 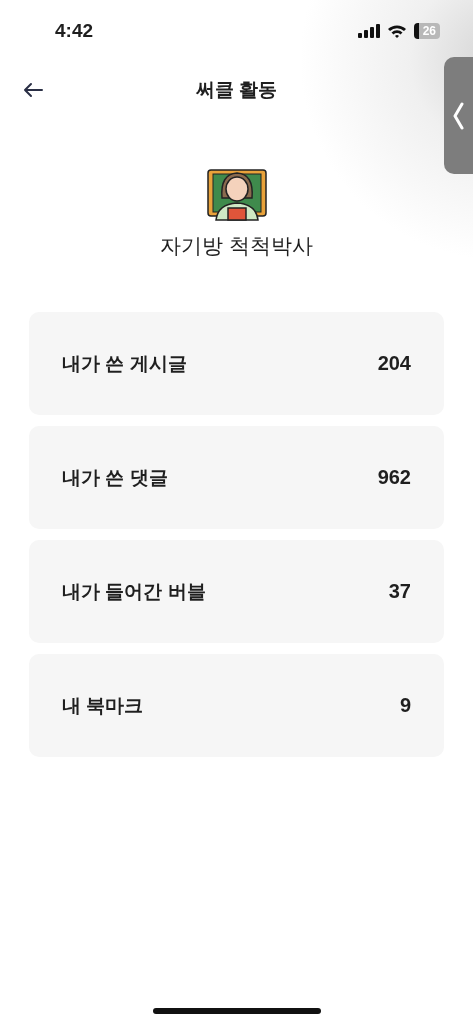 What do you see at coordinates (236, 363) in the screenshot?
I see `stat-card: 내가 쓴 게시글 204` at bounding box center [236, 363].